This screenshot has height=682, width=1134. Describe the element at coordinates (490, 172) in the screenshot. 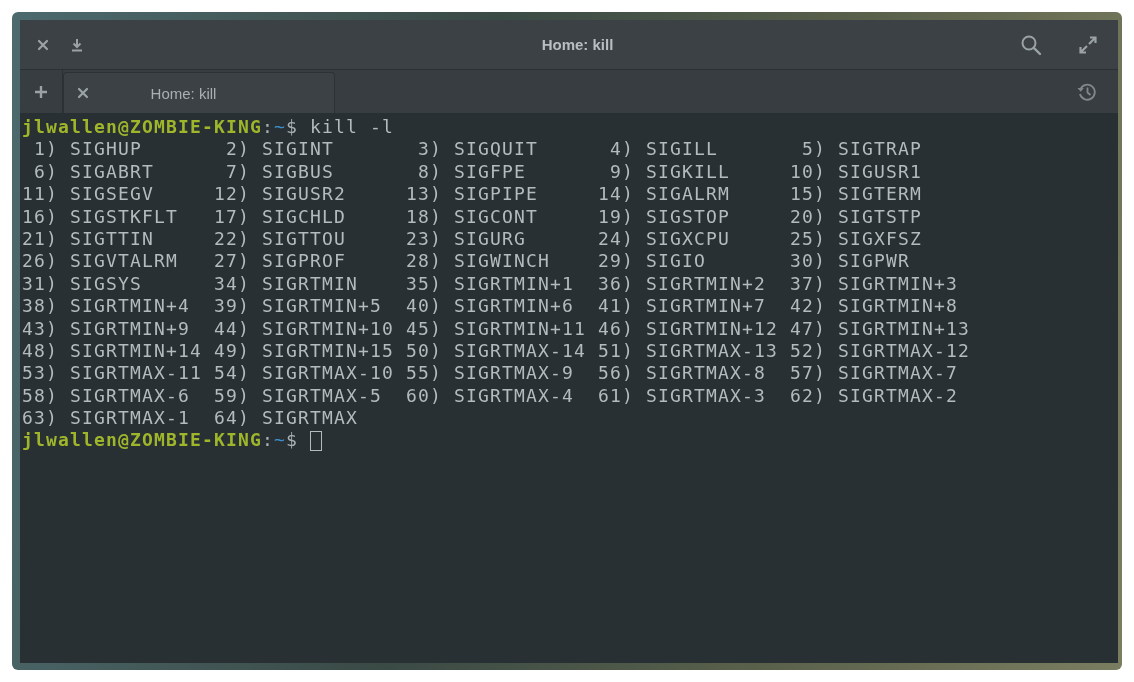

I see `signal-name: SIGFPE` at that location.